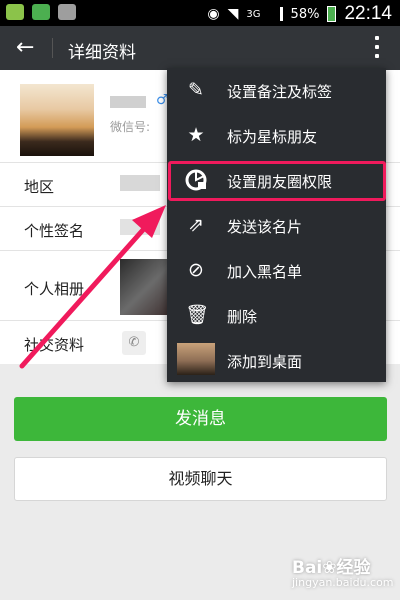 This screenshot has width=400, height=600. Describe the element at coordinates (331, 568) in the screenshot. I see `watermark-brand: Bai❀经验` at that location.